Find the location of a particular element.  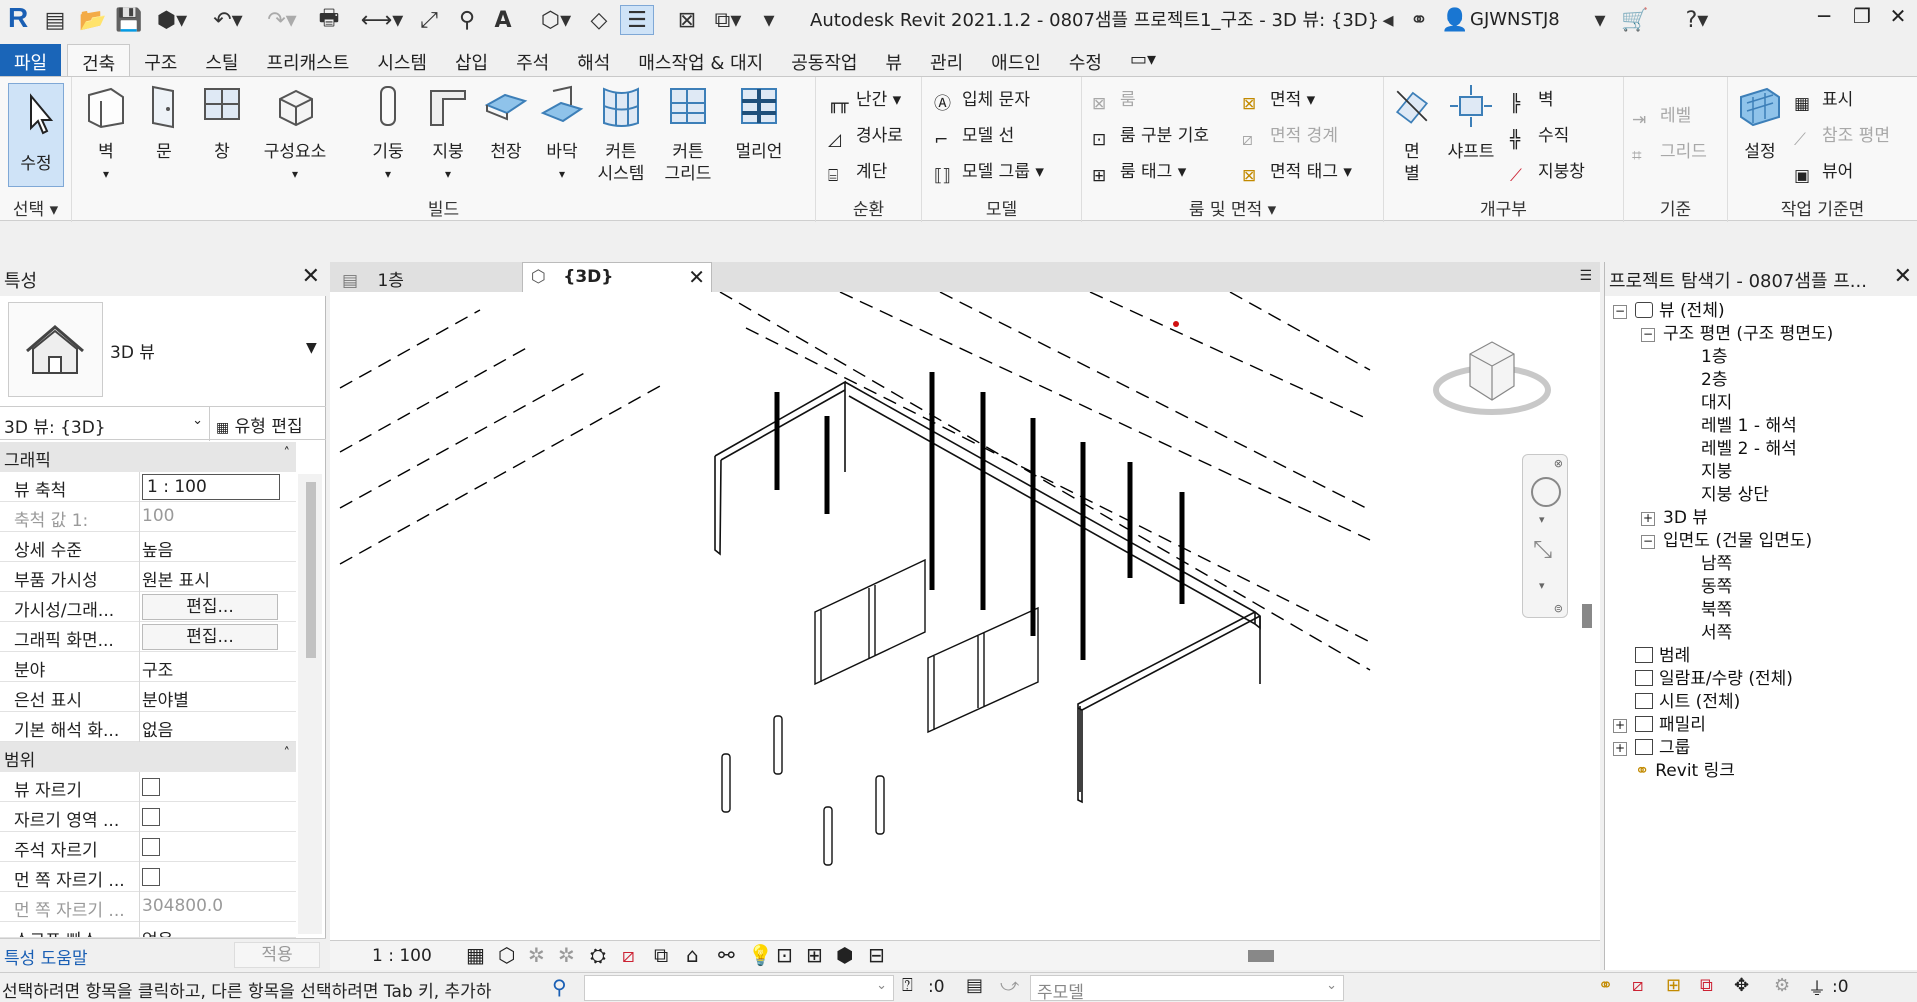

view-scale-input: 1 : 100 is located at coordinates (211, 487).